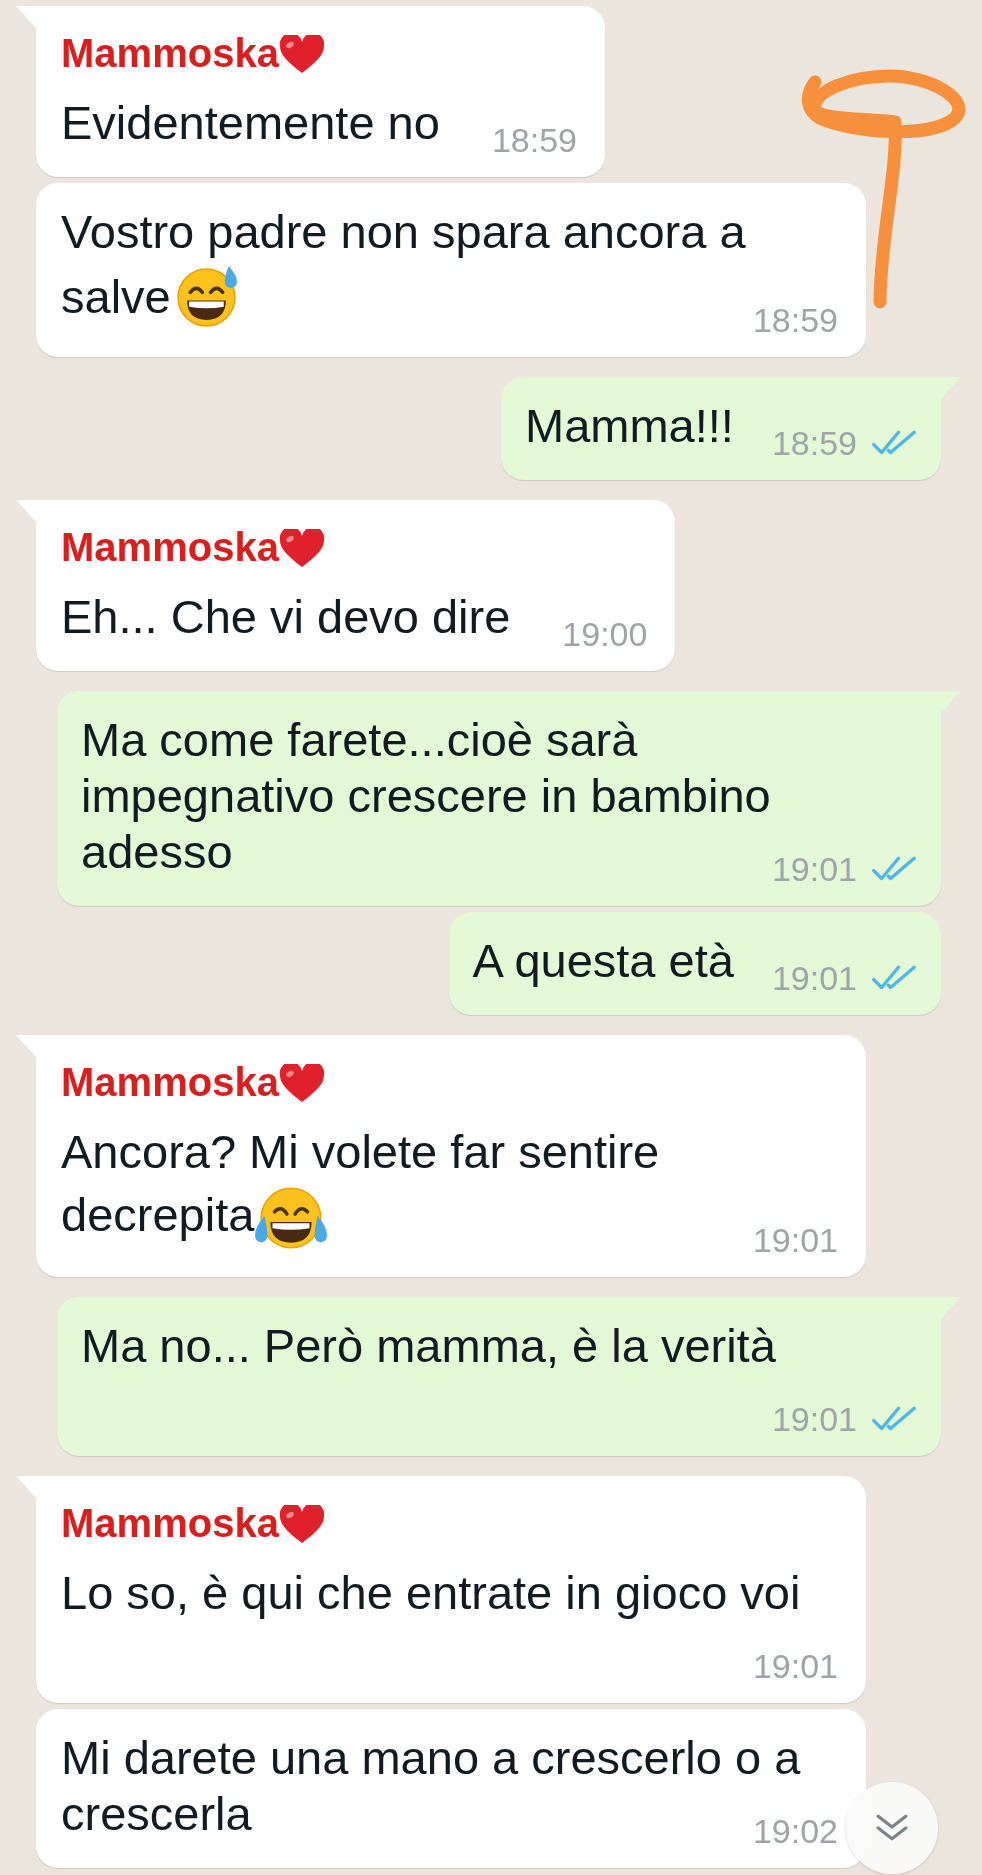 The image size is (982, 1875). I want to click on message-text: Ancora? Mi volete far sentire, so click(360, 1152).